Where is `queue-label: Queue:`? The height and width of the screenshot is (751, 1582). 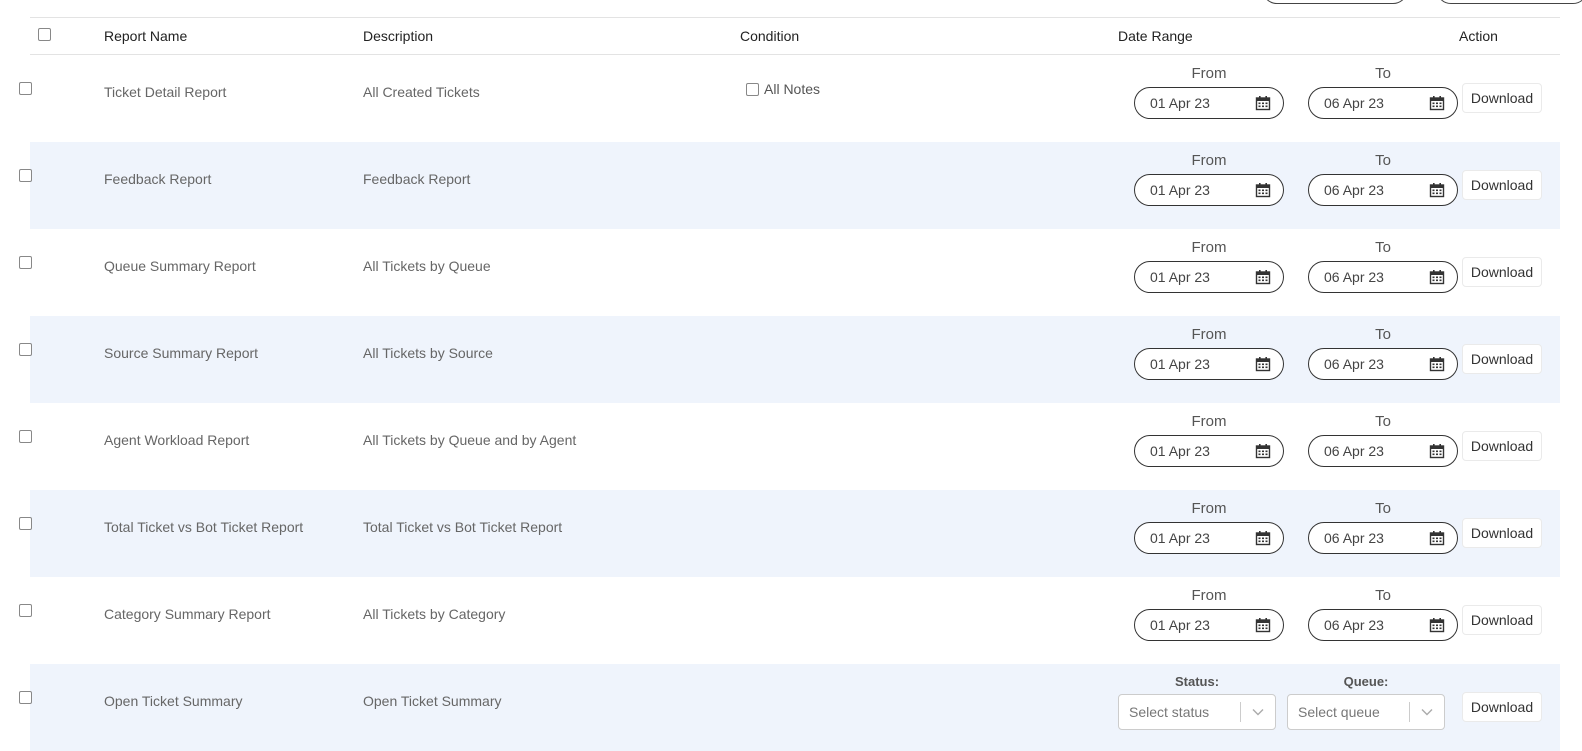
queue-label: Queue: is located at coordinates (1366, 681).